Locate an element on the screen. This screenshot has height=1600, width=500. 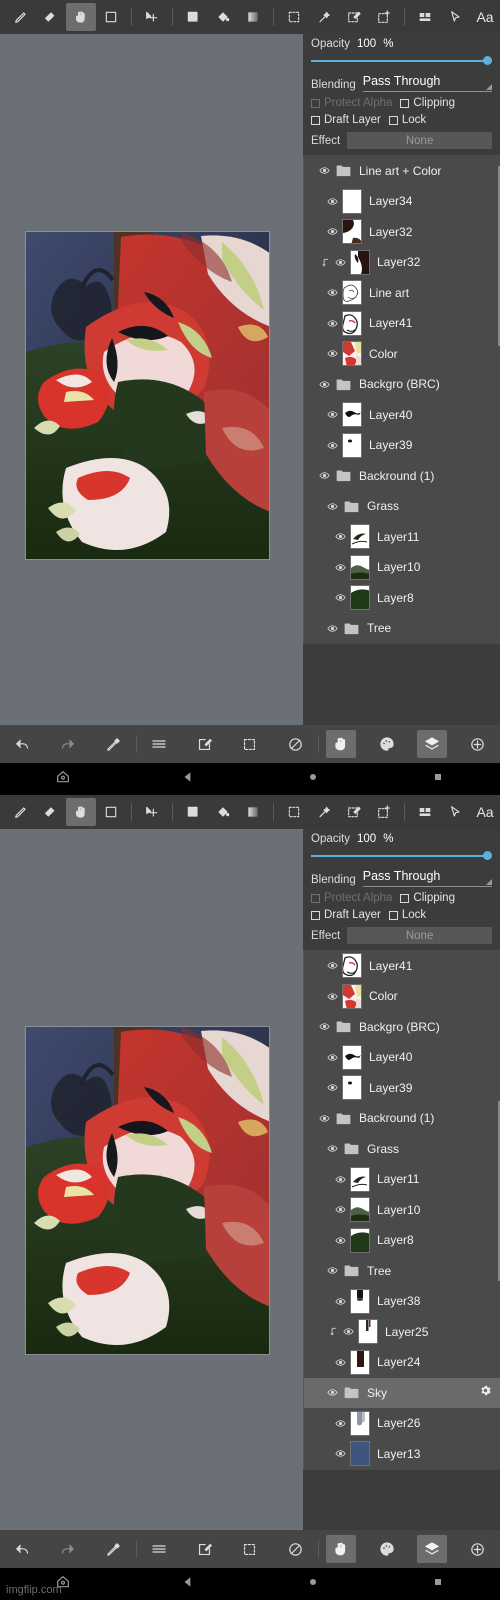
move-tool is located at coordinates (152, 17).